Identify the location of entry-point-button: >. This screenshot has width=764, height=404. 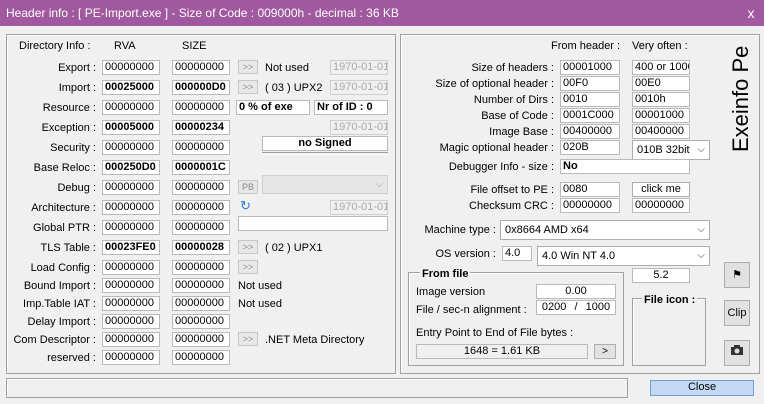
(605, 351).